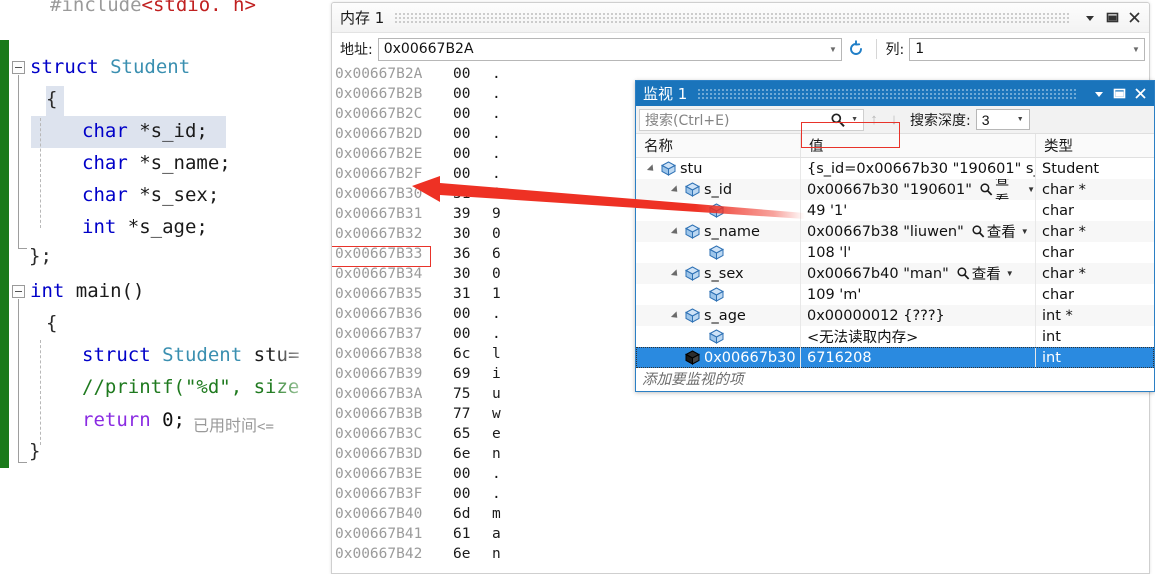 This screenshot has width=1155, height=574. I want to click on memory-drag-grip, so click(731, 17).